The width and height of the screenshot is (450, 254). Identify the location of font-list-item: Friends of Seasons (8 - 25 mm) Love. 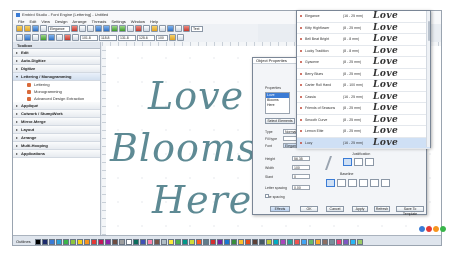
(363, 109).